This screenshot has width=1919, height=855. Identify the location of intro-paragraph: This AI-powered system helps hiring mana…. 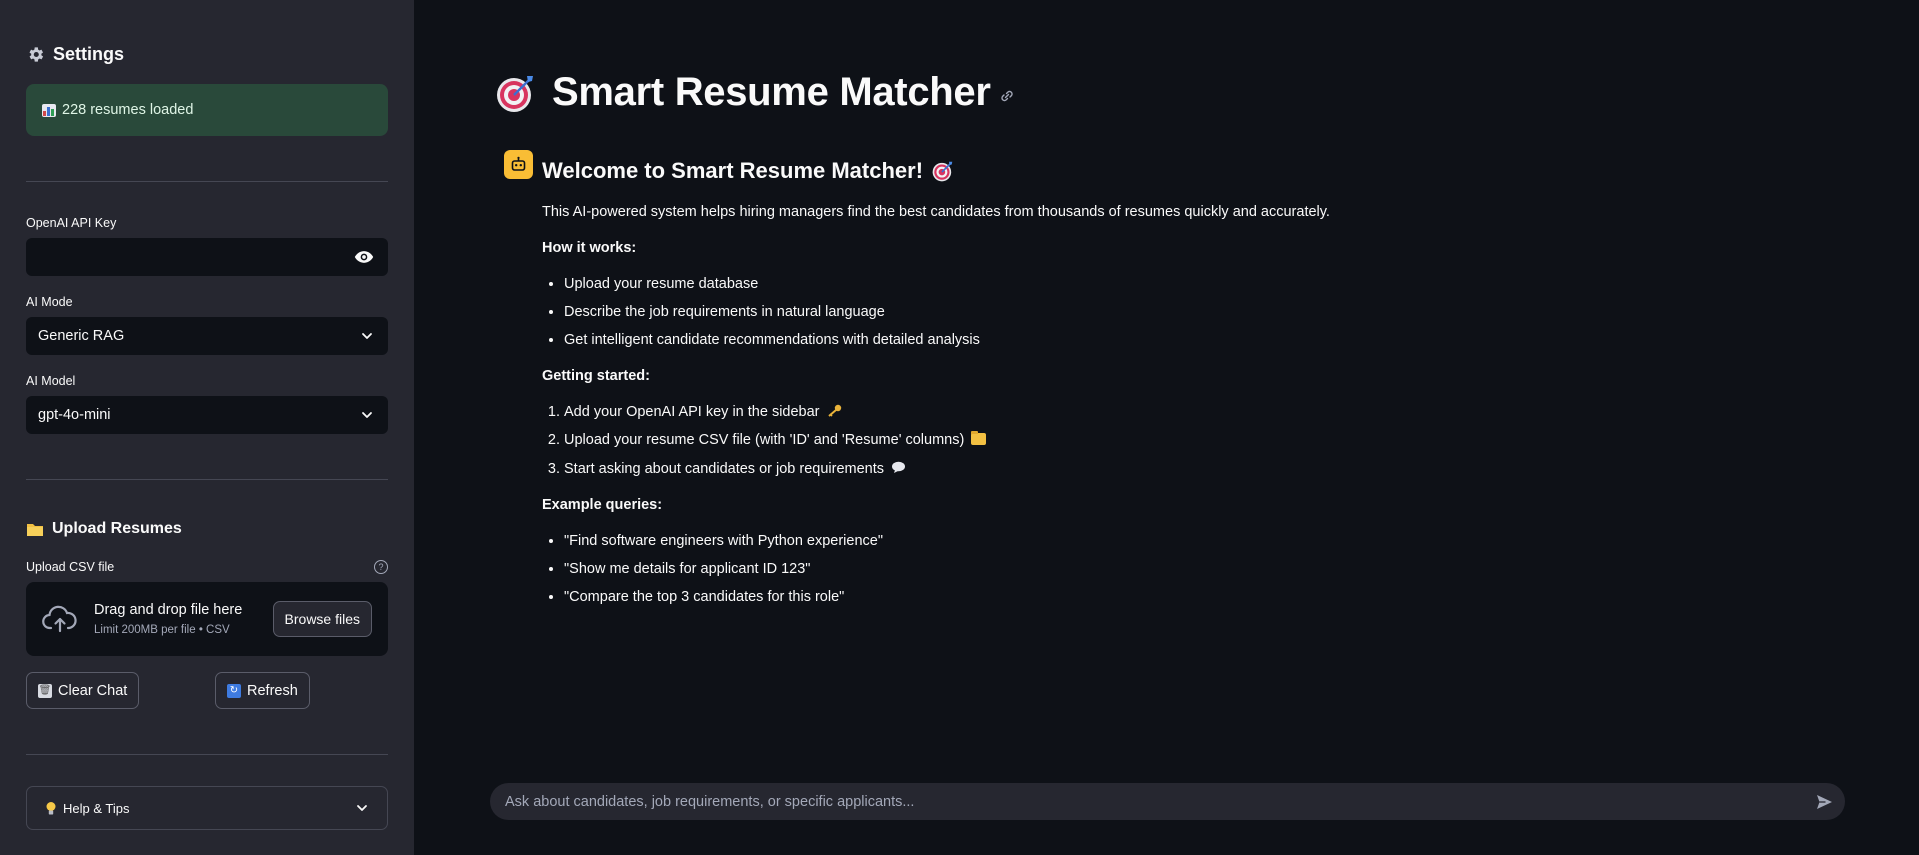
(936, 211).